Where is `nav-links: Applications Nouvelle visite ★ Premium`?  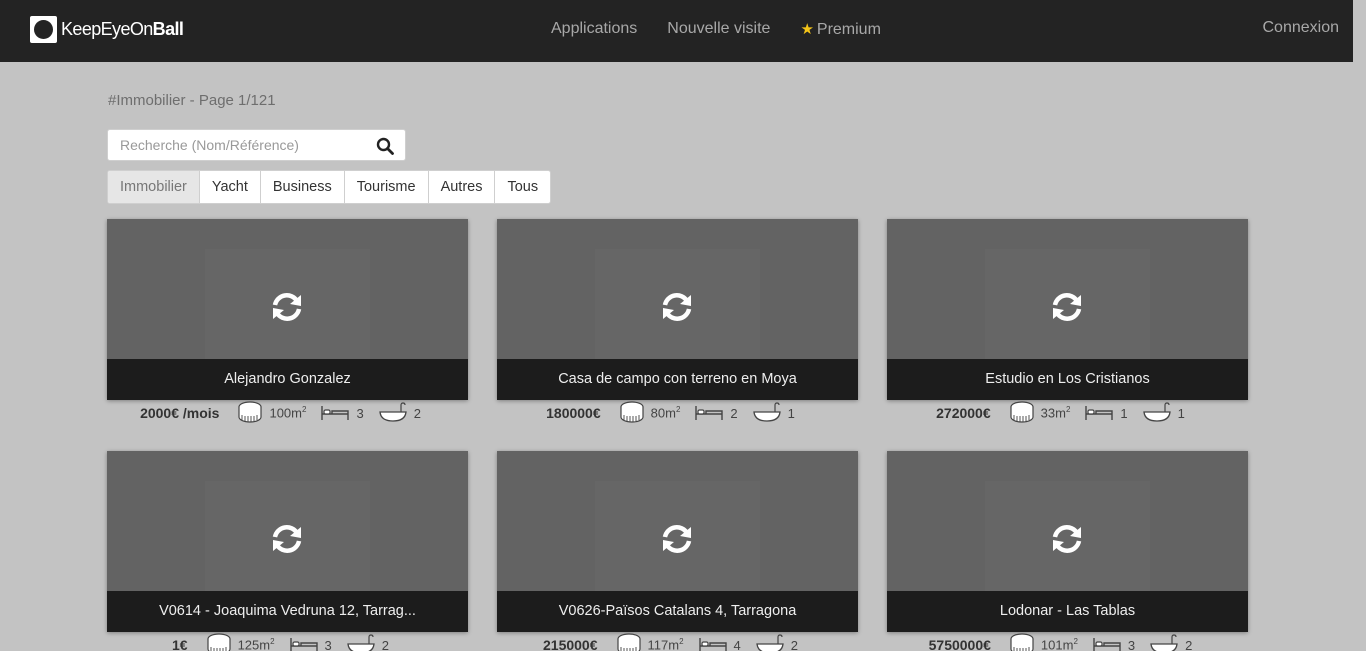
nav-links: Applications Nouvelle visite ★ Premium is located at coordinates (716, 29).